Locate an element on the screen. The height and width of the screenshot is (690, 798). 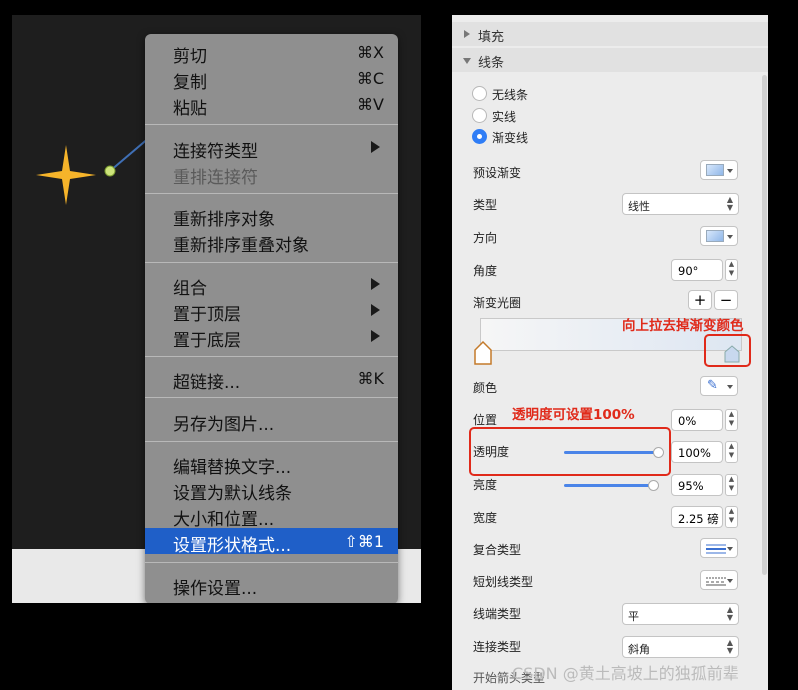
type-label: 类型 is located at coordinates (485, 205).